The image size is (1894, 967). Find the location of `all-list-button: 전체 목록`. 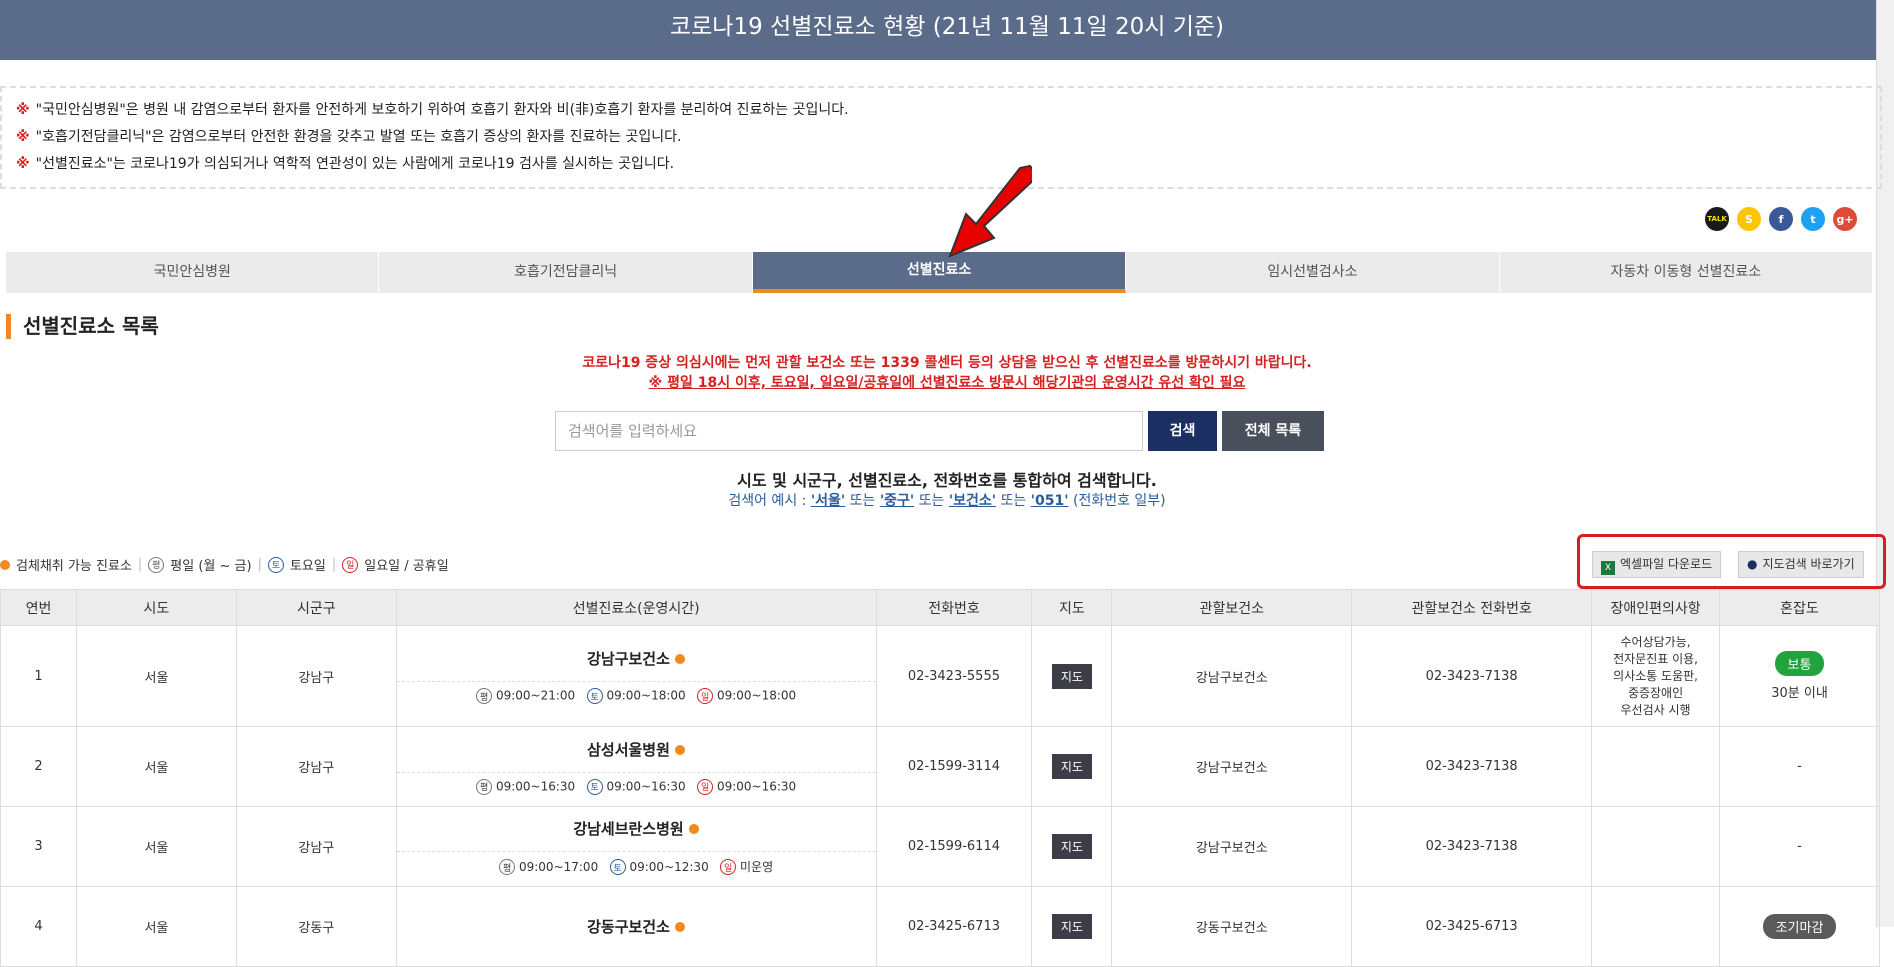

all-list-button: 전체 목록 is located at coordinates (1273, 431).